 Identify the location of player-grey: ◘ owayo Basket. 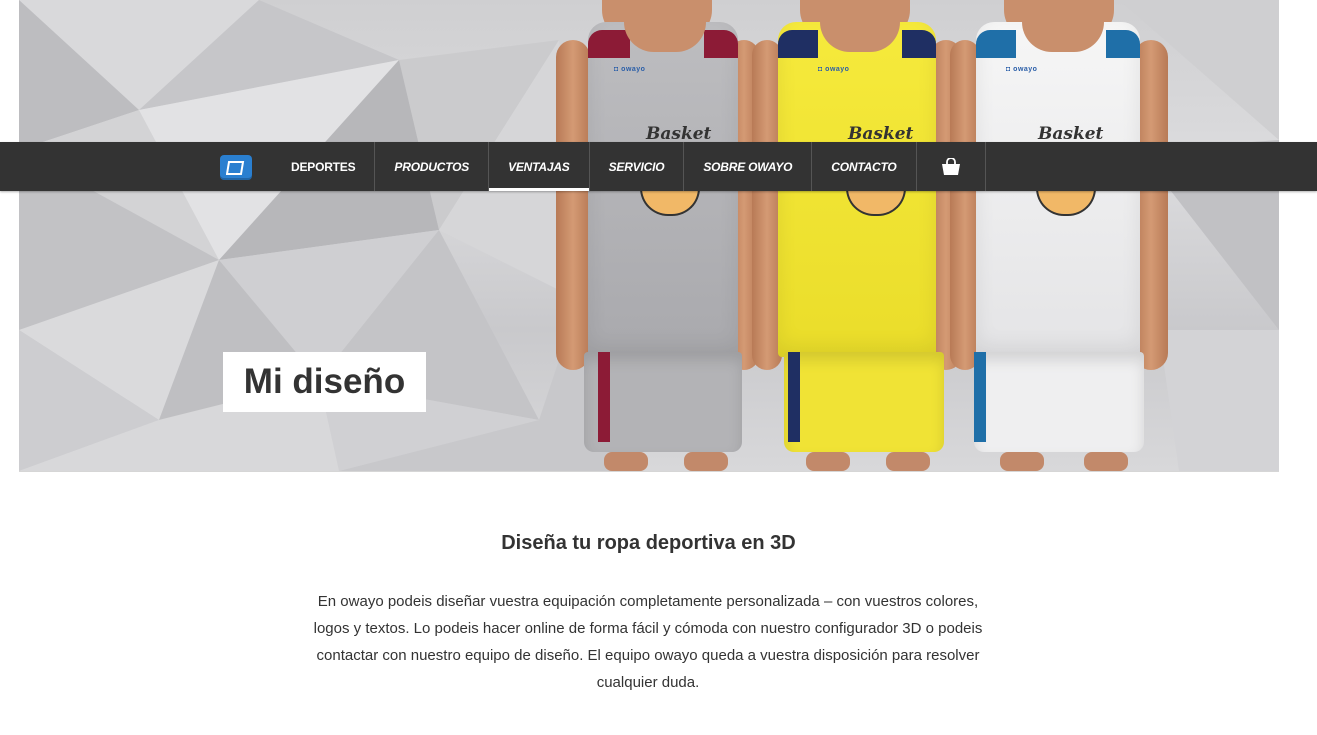
(654, 235).